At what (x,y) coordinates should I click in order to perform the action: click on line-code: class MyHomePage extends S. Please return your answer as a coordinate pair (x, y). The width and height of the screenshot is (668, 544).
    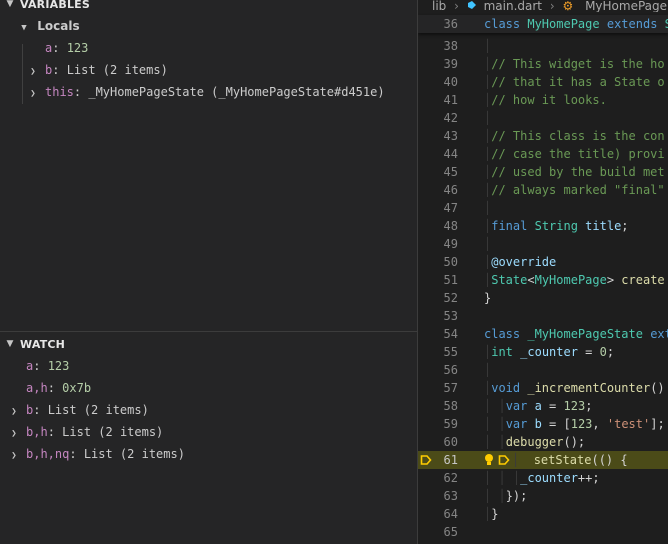
    Looking at the image, I should click on (576, 24).